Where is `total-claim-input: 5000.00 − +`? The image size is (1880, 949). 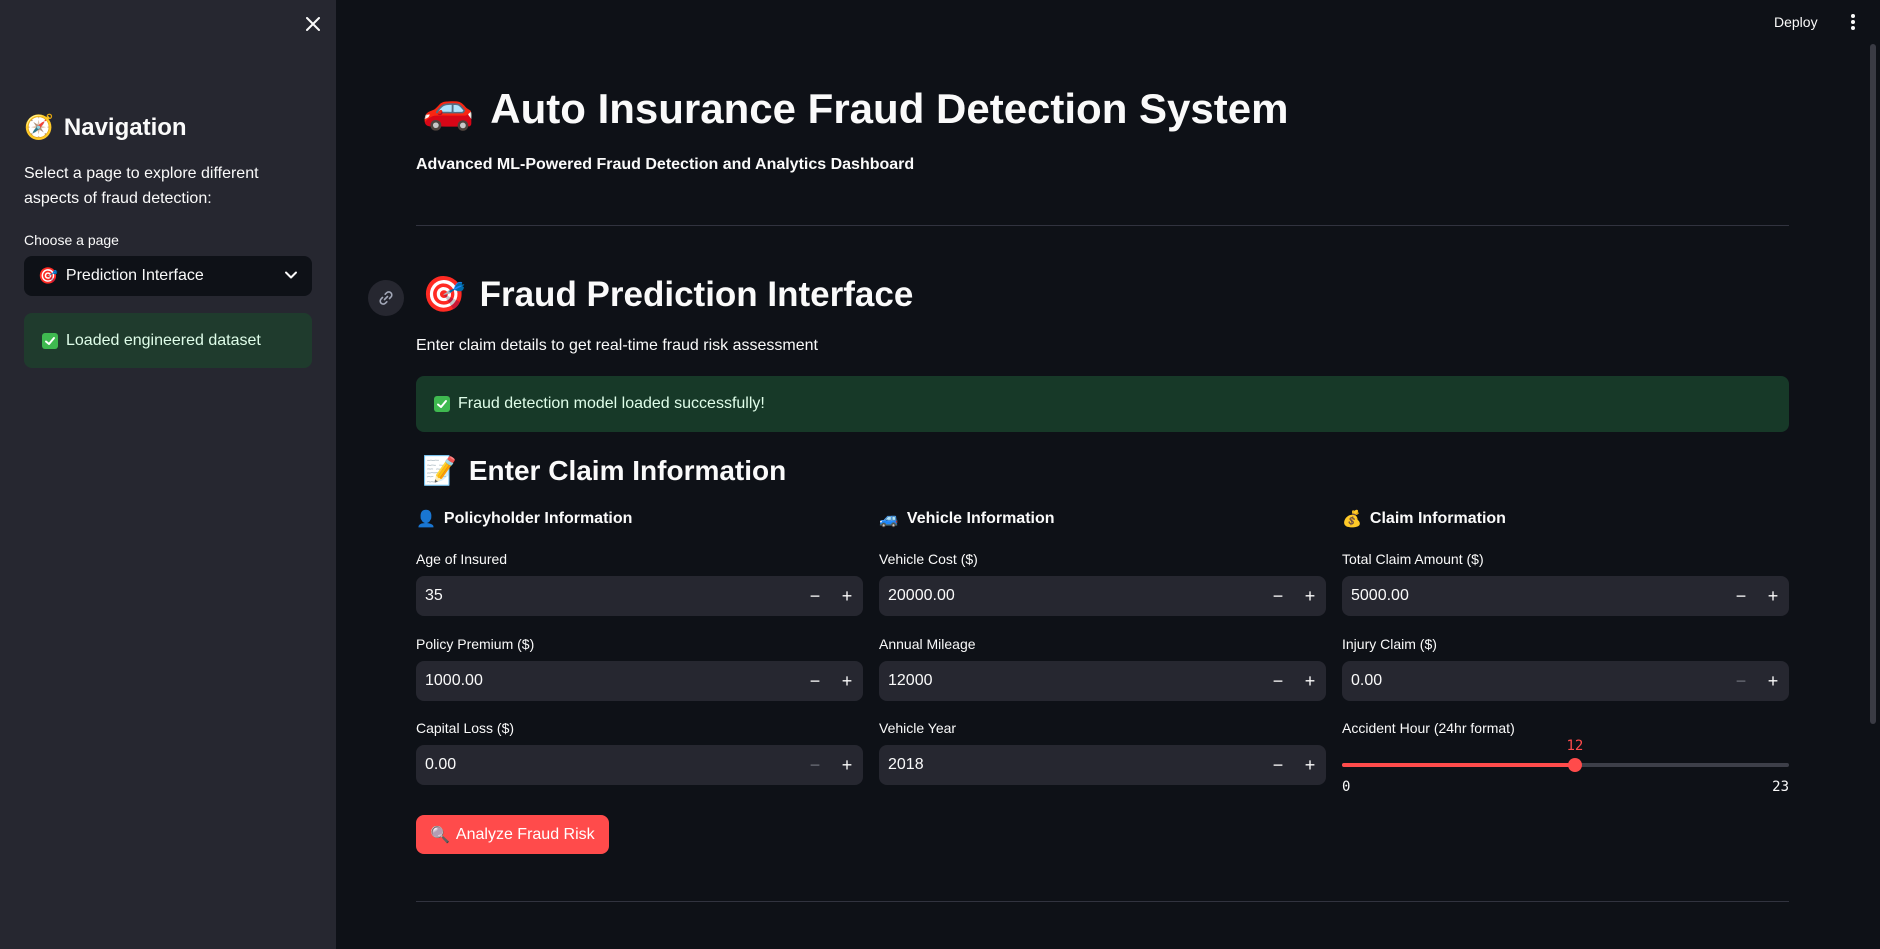 total-claim-input: 5000.00 − + is located at coordinates (1565, 596).